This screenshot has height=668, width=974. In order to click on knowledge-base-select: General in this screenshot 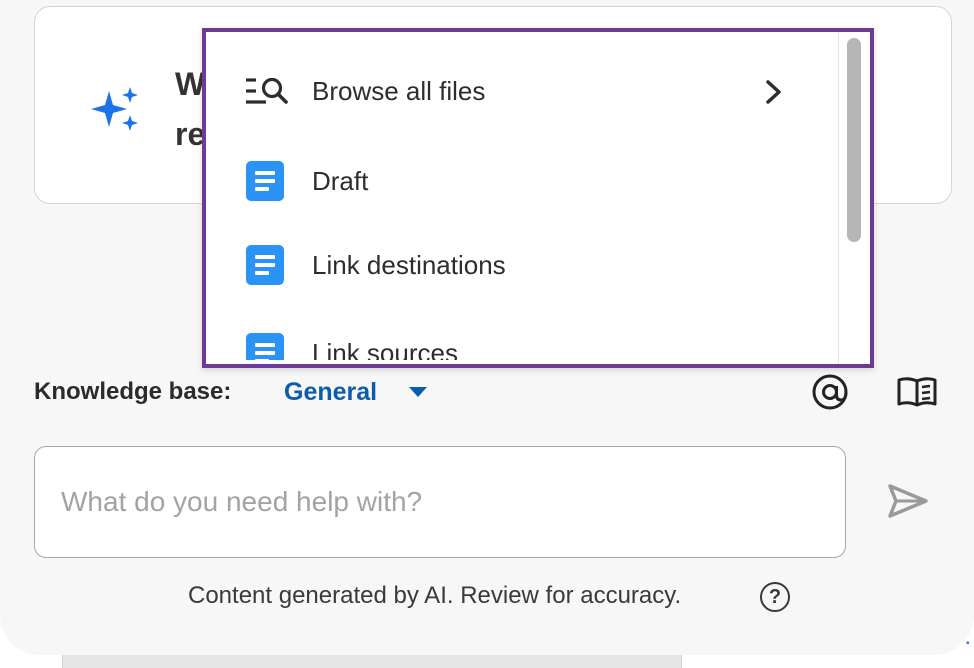, I will do `click(356, 392)`.